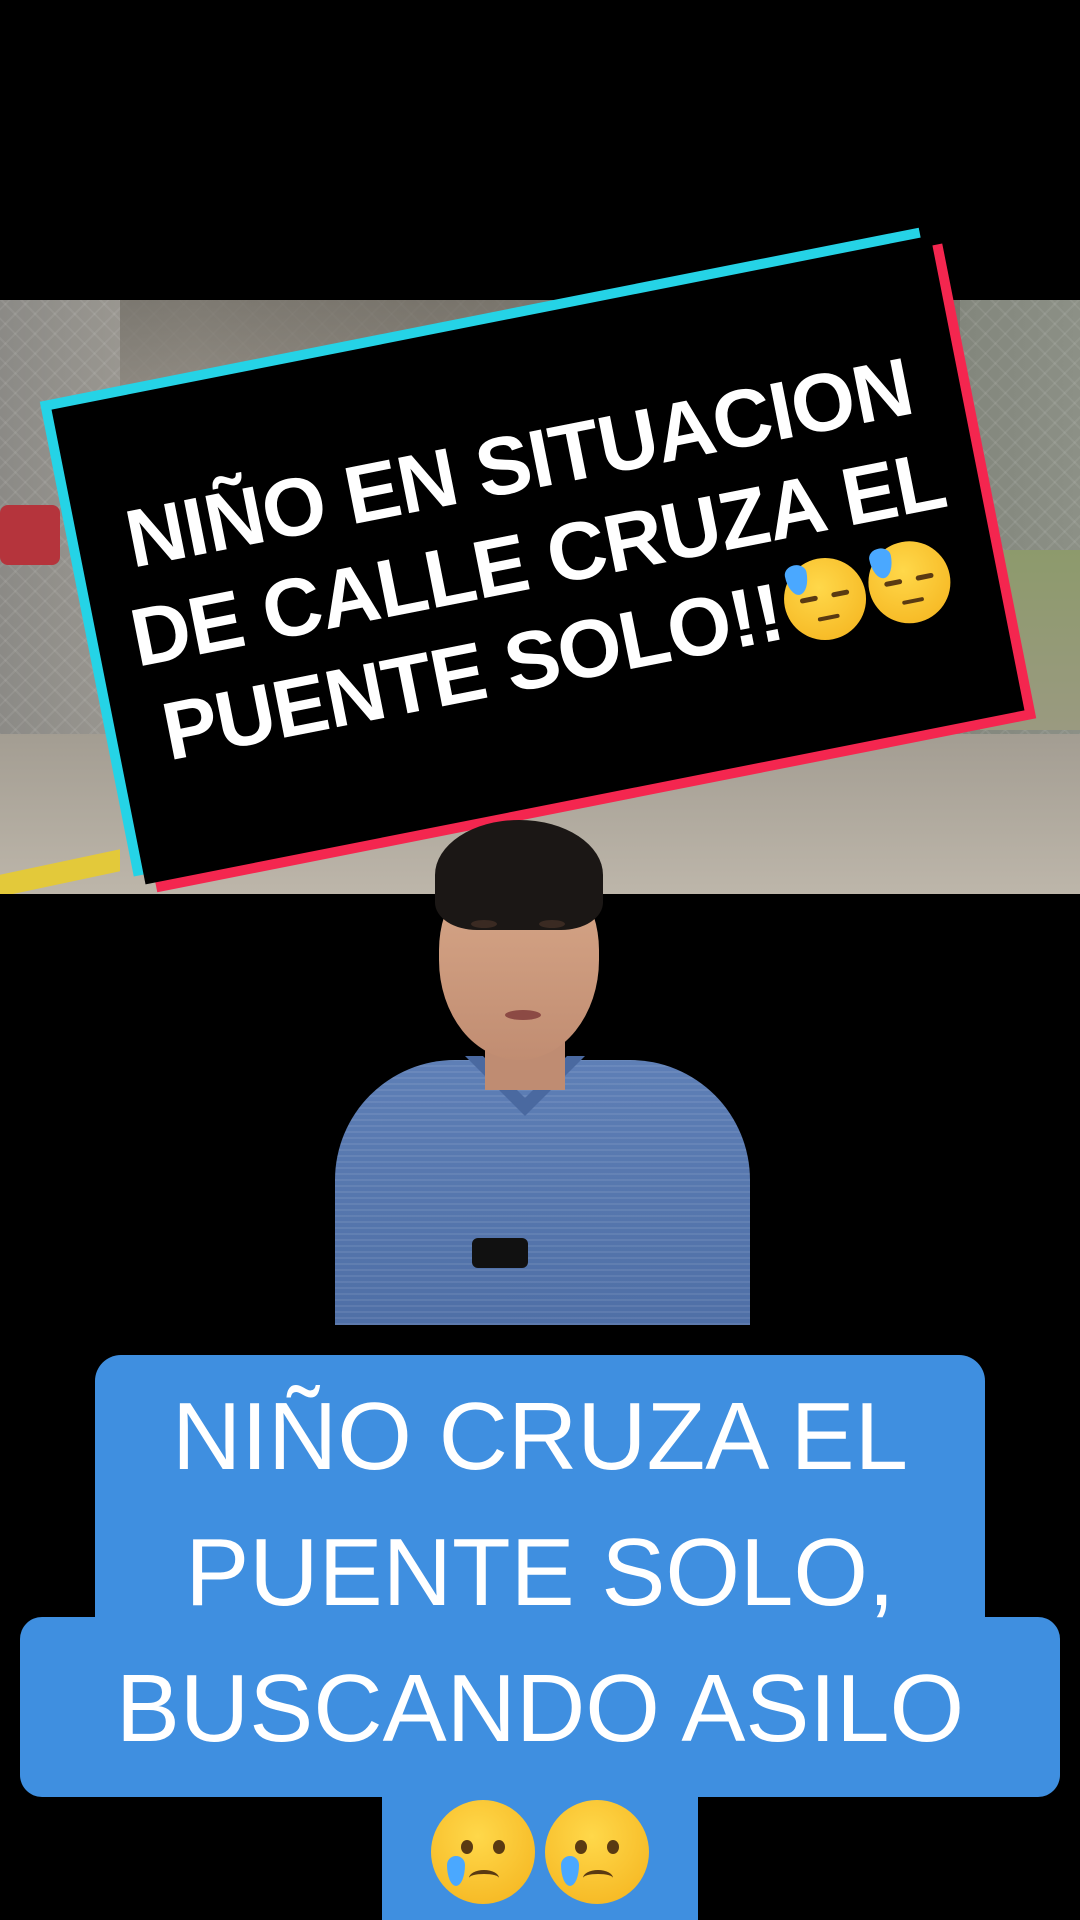 Image resolution: width=1080 pixels, height=1920 pixels. Describe the element at coordinates (500, 1253) in the screenshot. I see `lavalier-mic-icon` at that location.